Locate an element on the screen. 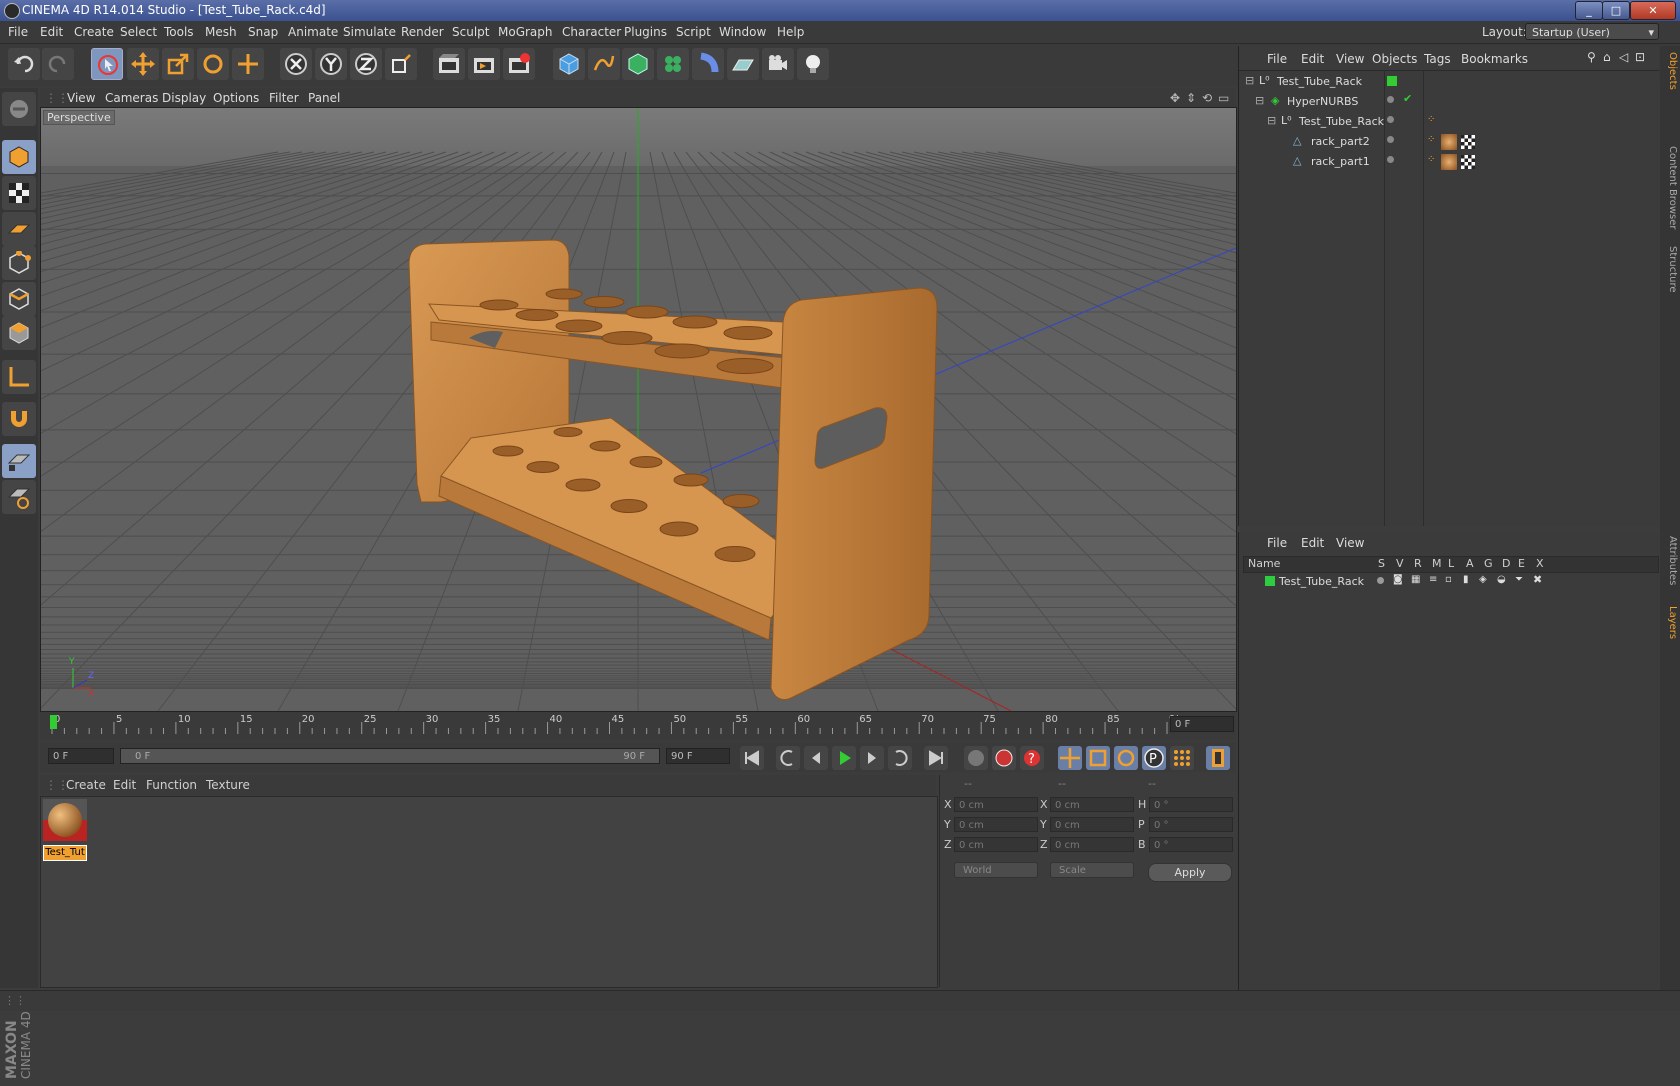 This screenshot has width=1680, height=1086. object-row: ⊟ L⁰ Test_Tube_Rack ⁘ is located at coordinates (1449, 122).